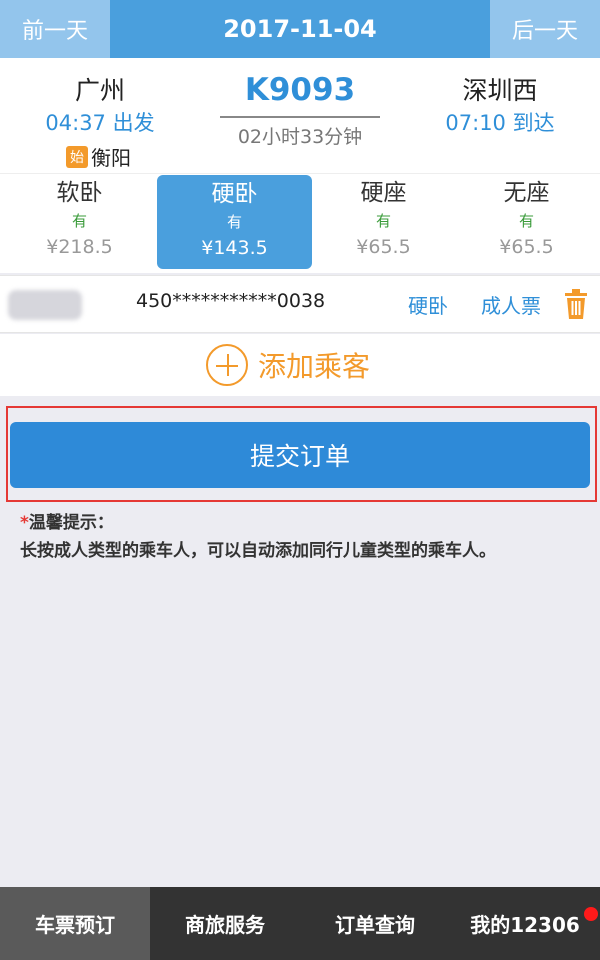 This screenshot has height=960, width=600. What do you see at coordinates (526, 193) in the screenshot?
I see `seat-name: 无座` at bounding box center [526, 193].